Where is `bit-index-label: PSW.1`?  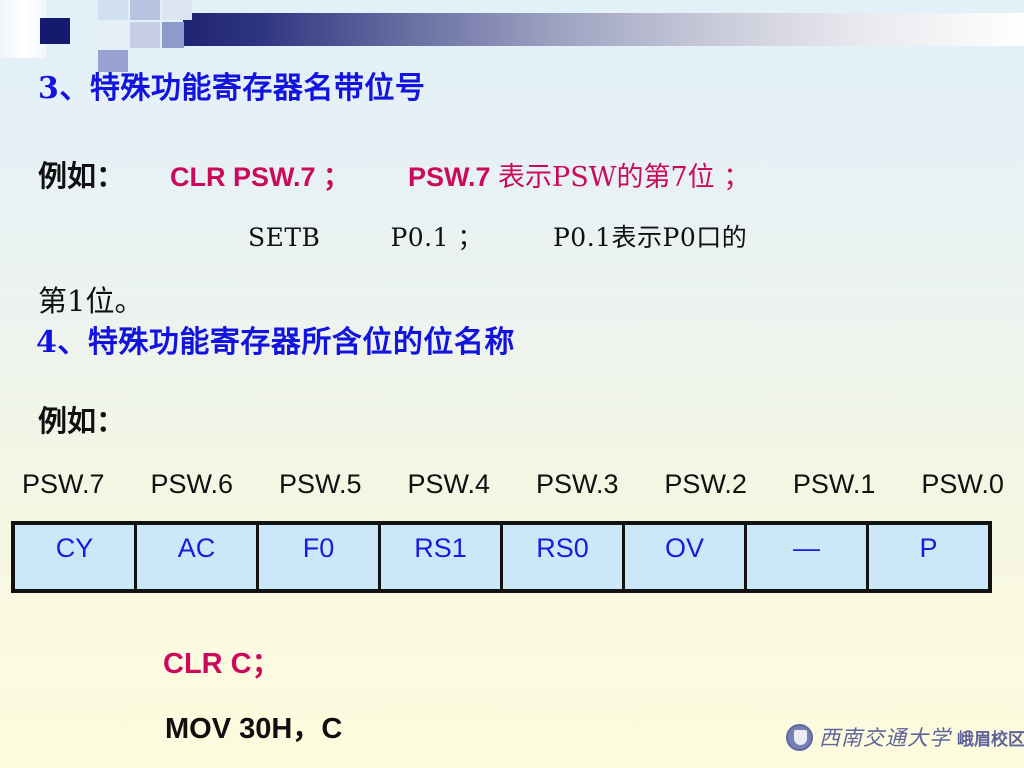 bit-index-label: PSW.1 is located at coordinates (834, 484).